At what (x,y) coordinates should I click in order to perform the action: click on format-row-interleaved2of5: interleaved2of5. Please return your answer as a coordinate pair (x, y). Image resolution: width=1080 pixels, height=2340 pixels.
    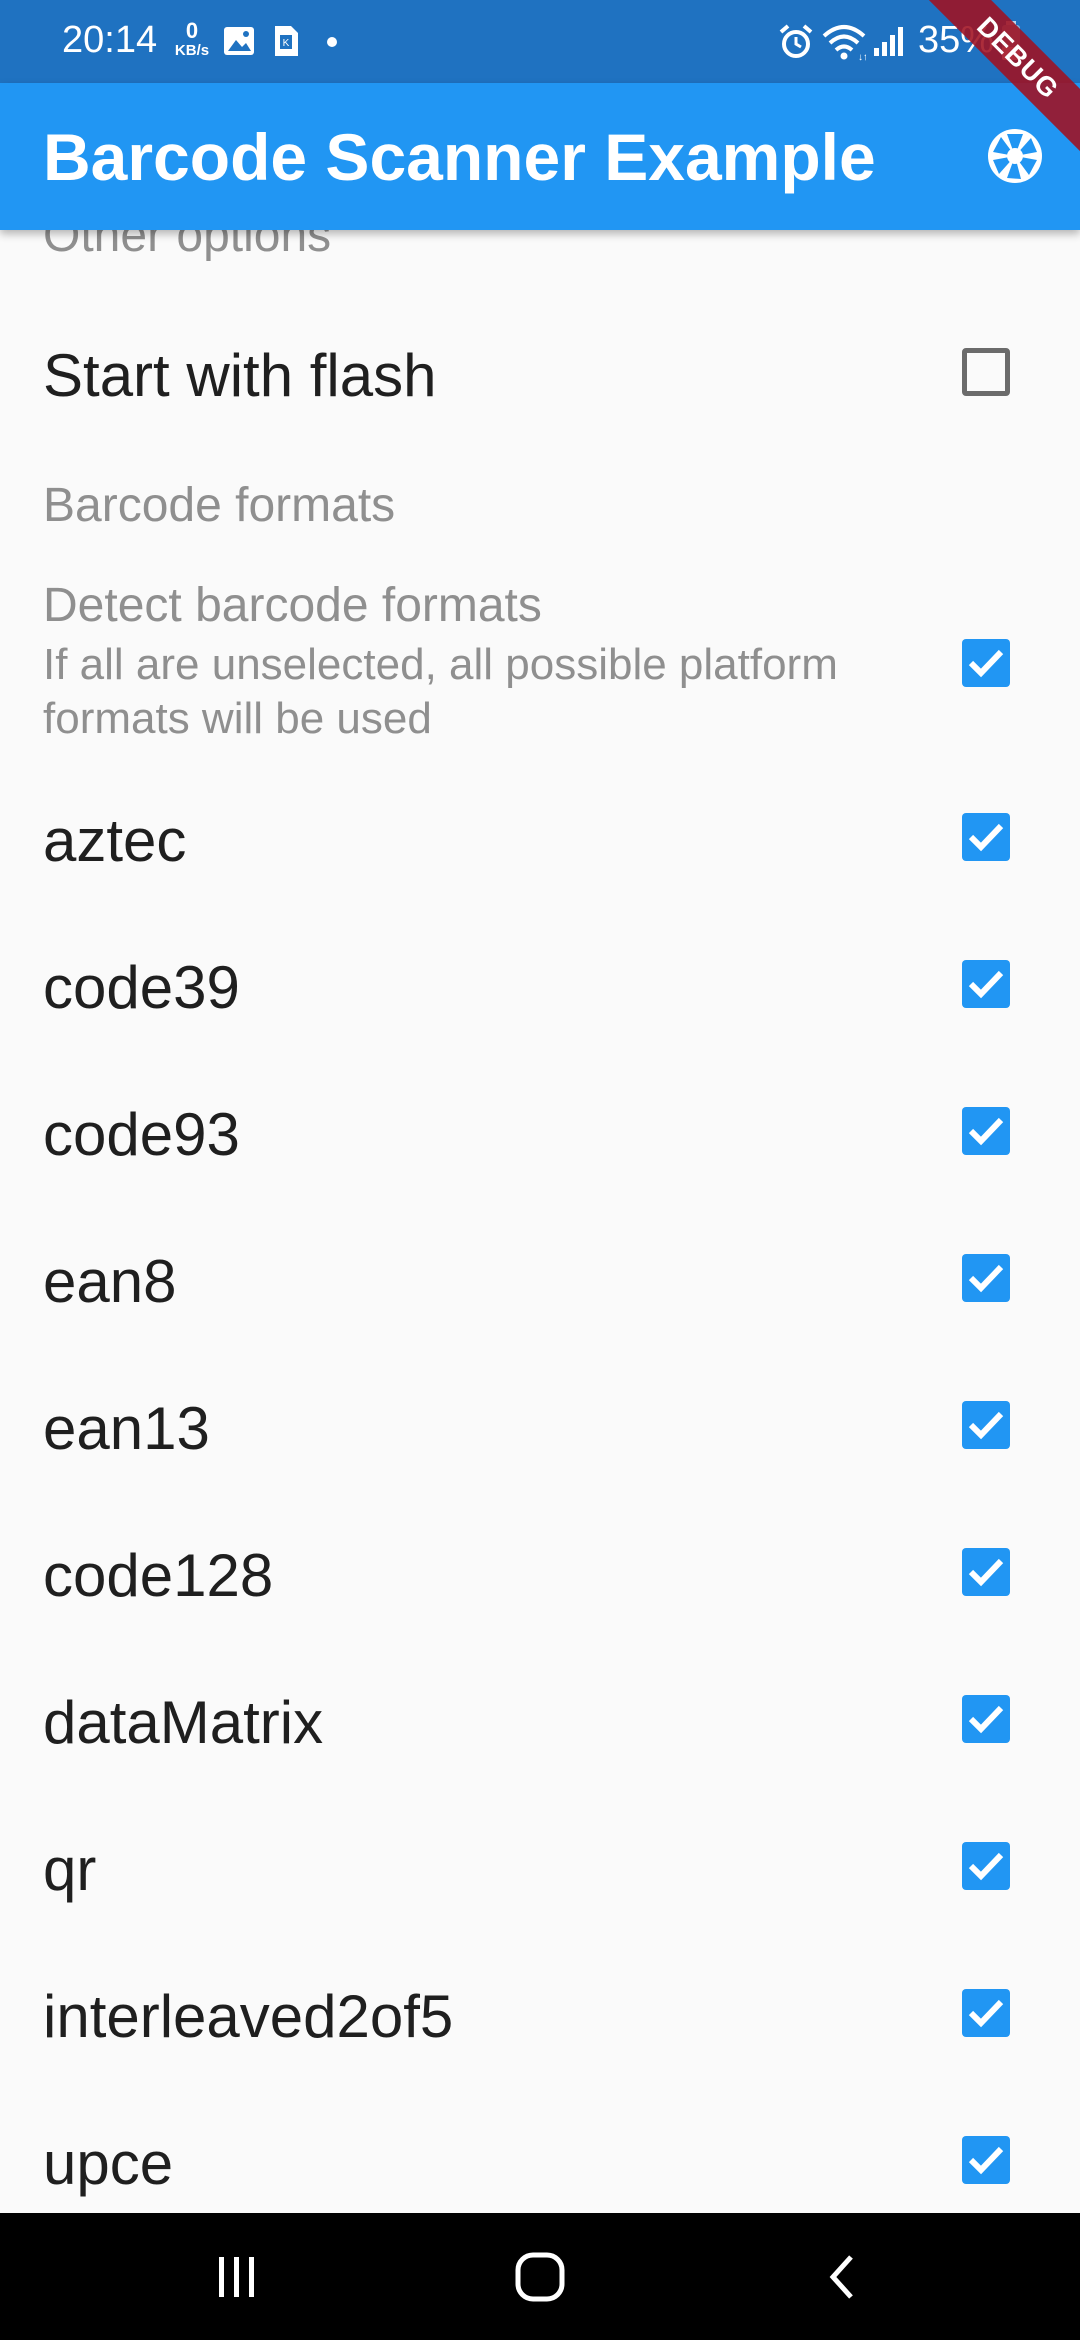
    Looking at the image, I should click on (540, 2012).